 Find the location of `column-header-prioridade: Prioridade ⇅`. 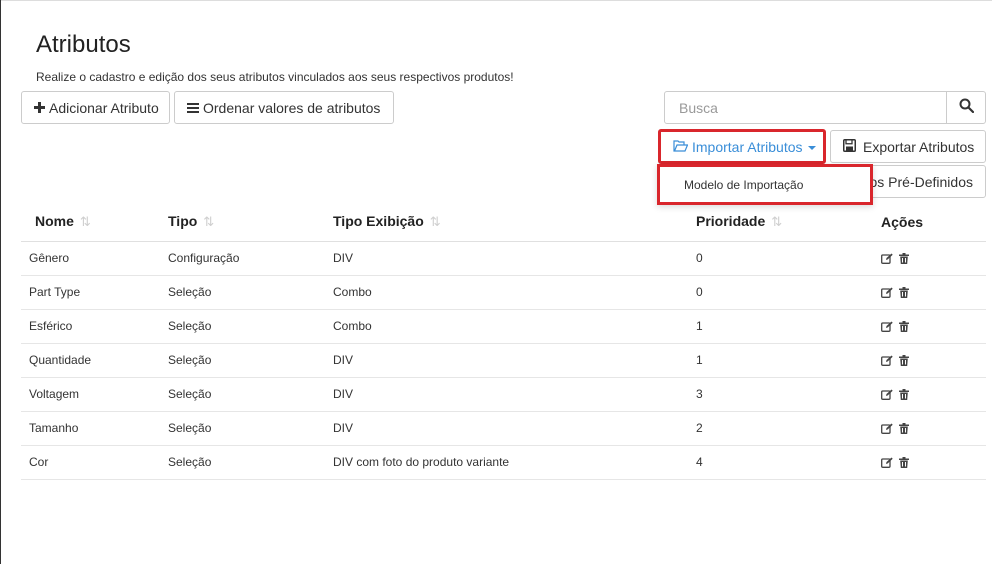

column-header-prioridade: Prioridade ⇅ is located at coordinates (788, 222).